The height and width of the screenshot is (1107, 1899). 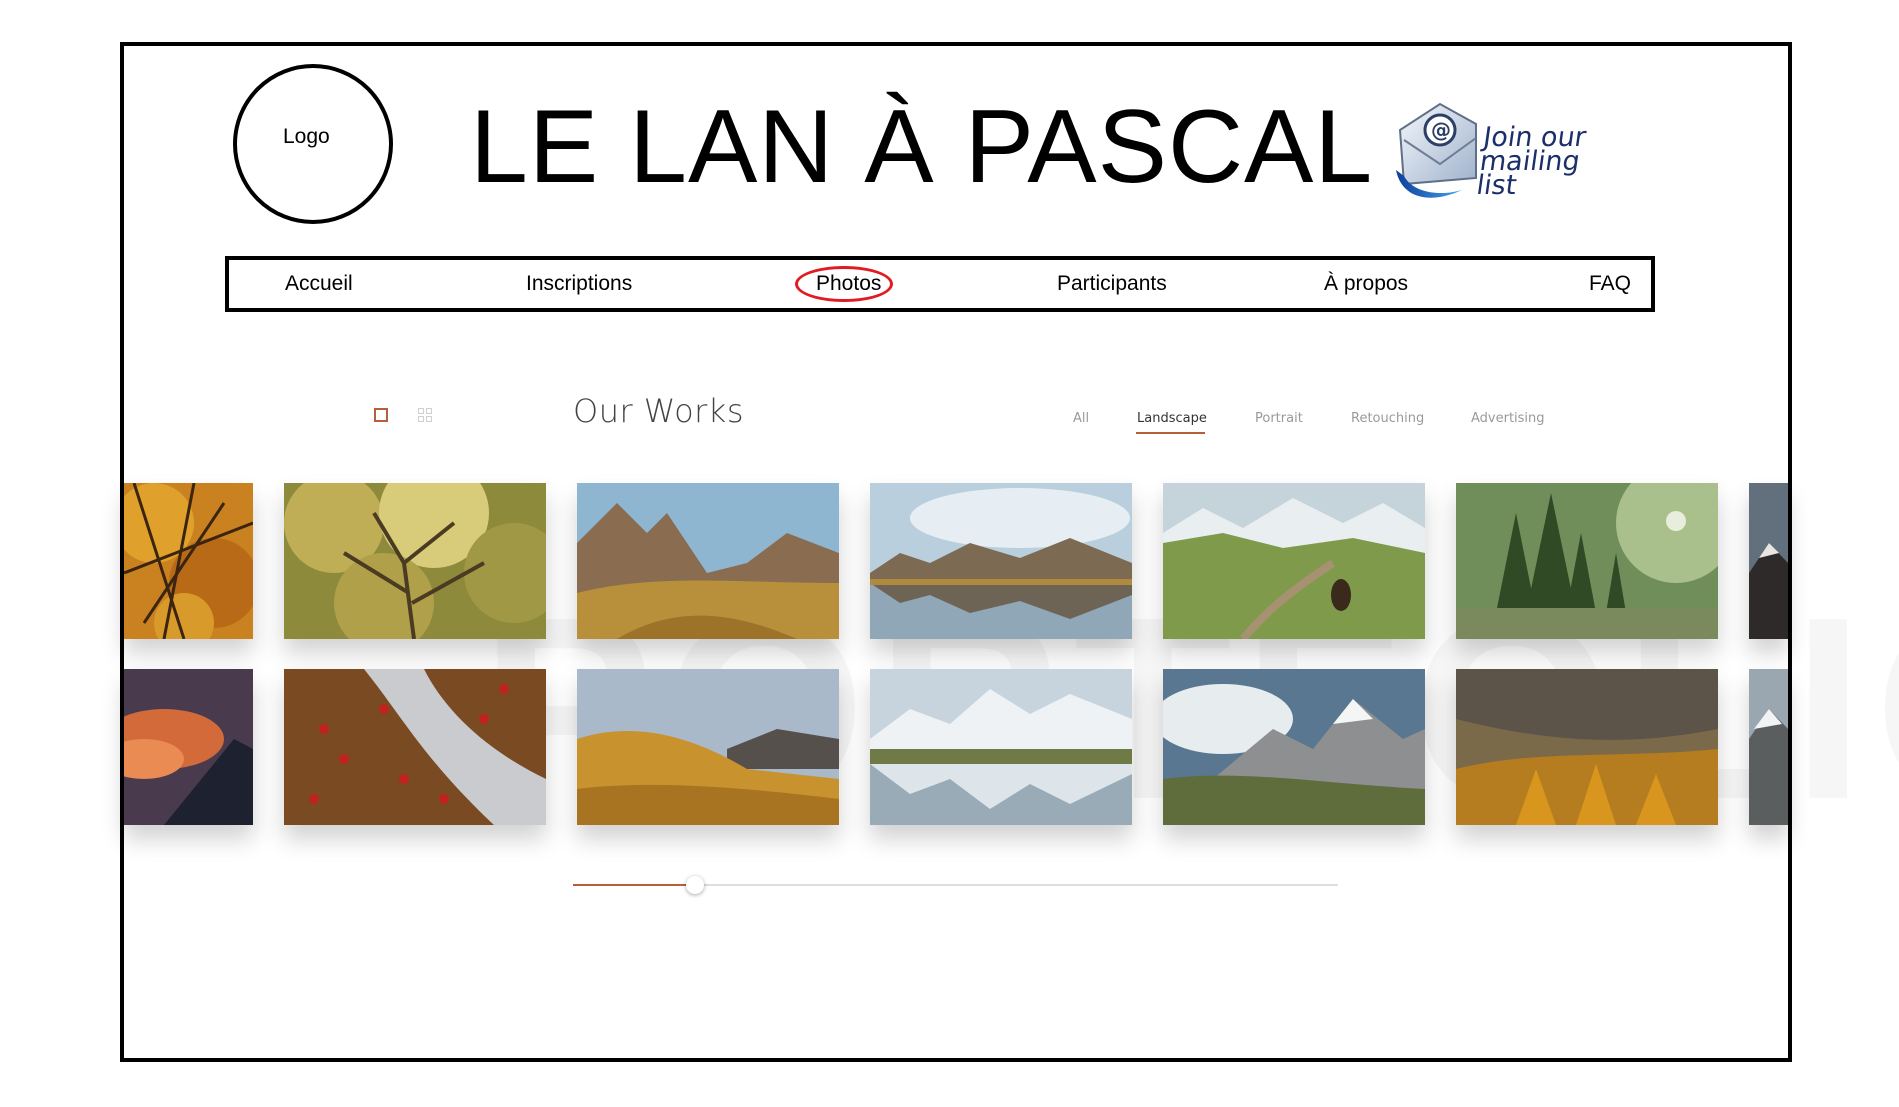 What do you see at coordinates (1587, 561) in the screenshot?
I see `photo-forest-lake` at bounding box center [1587, 561].